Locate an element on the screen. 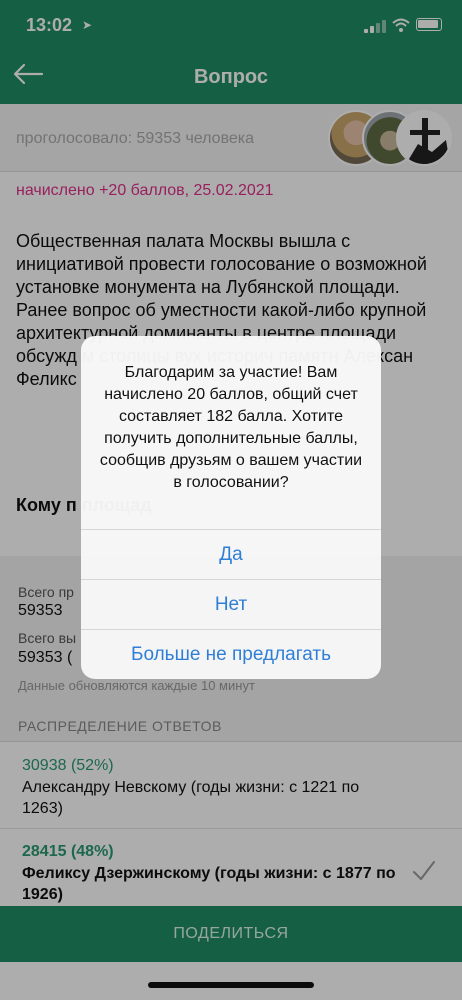  never-ask-button: Больше не предлагать is located at coordinates (231, 654).